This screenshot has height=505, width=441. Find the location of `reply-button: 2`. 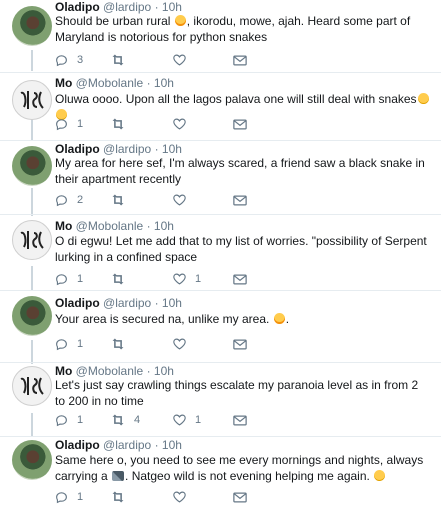

reply-button: 2 is located at coordinates (69, 200).